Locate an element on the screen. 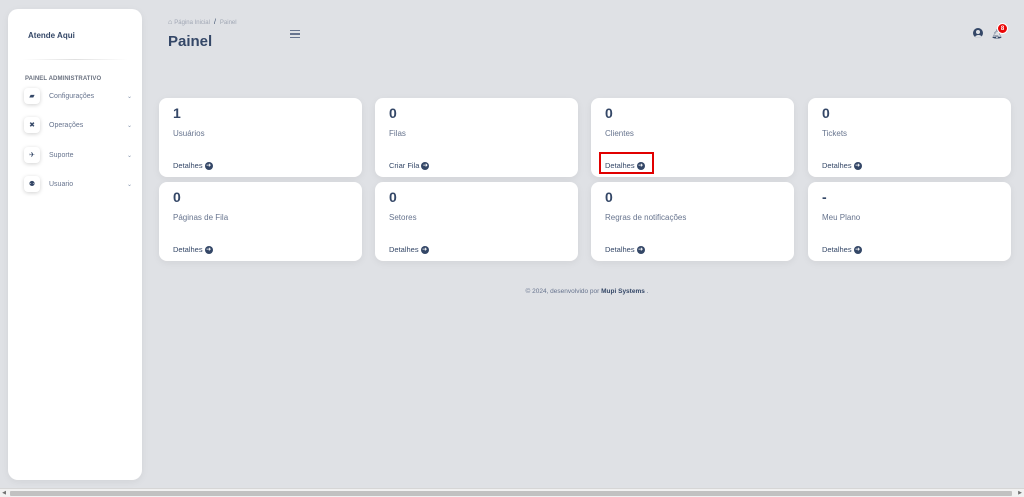 Image resolution: width=1024 pixels, height=497 pixels. sidebar-item-configuracoes: ▰ Configurações ⌄ is located at coordinates (80, 96).